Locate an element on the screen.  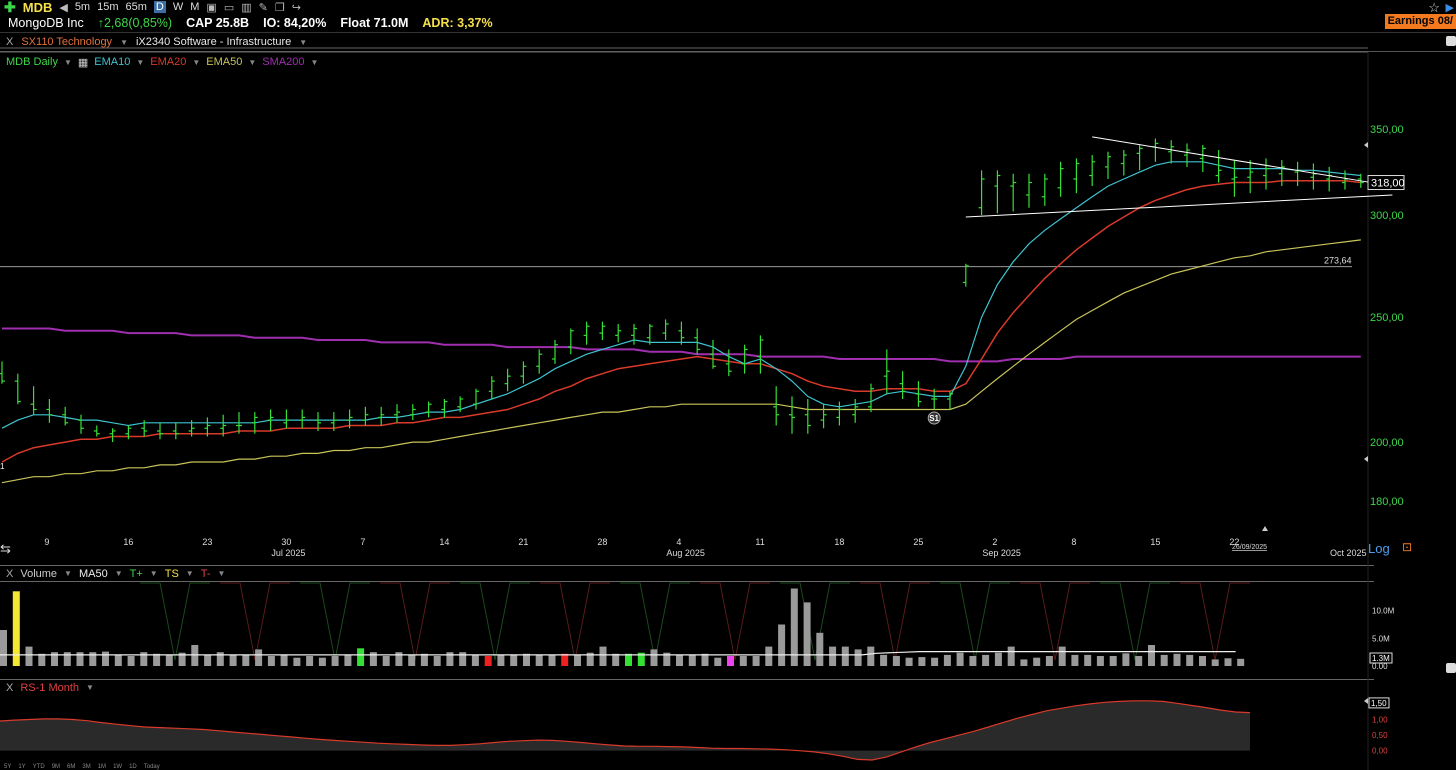
triangle-upper-line is located at coordinates (1242, 161).